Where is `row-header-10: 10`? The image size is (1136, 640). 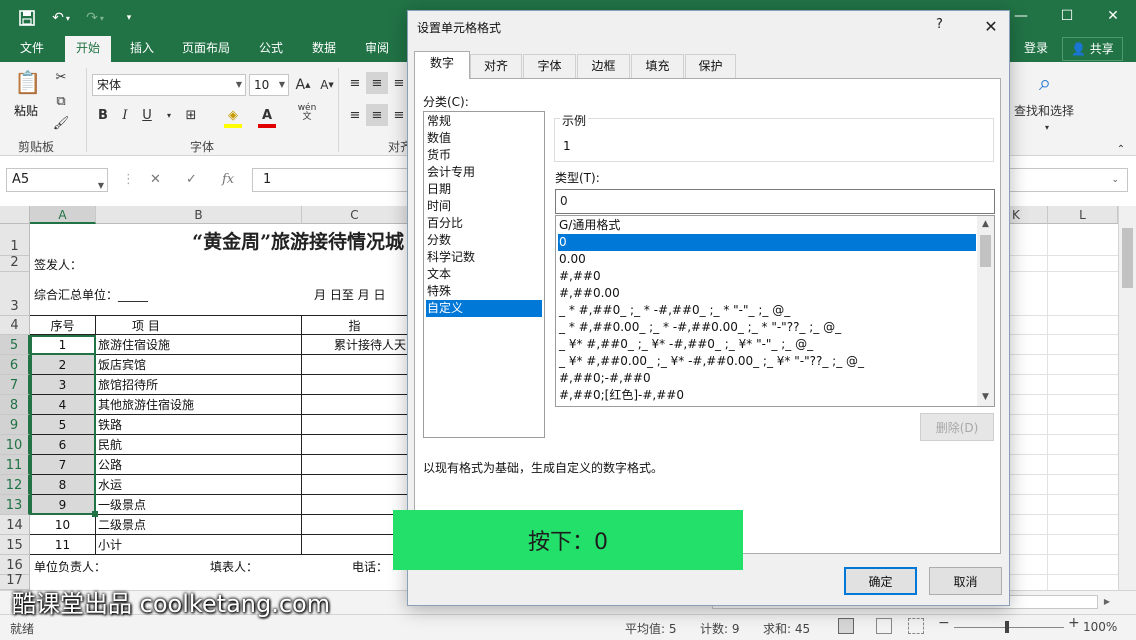 row-header-10: 10 is located at coordinates (15, 445).